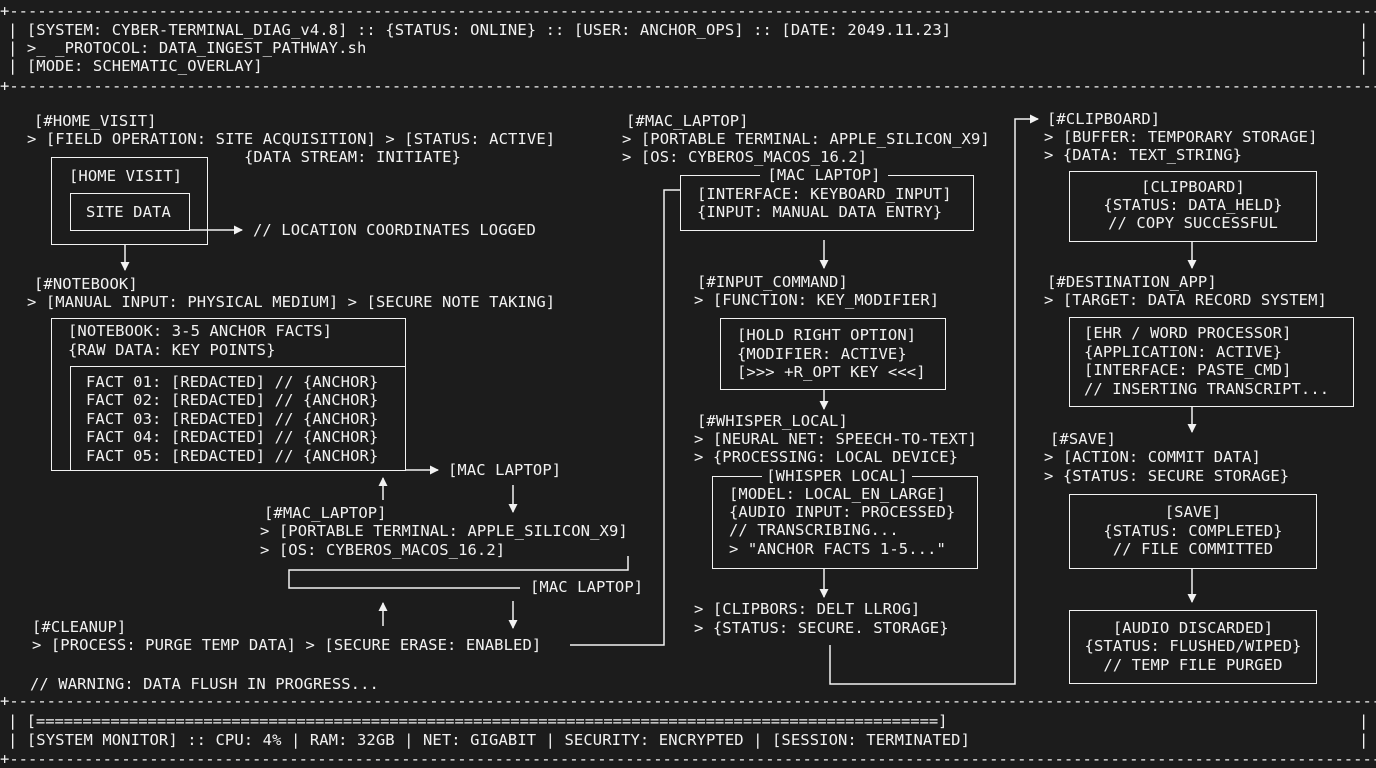 This screenshot has width=1376, height=768. Describe the element at coordinates (745, 157) in the screenshot. I see `mac-laptop-meta-2: > [OS: CYBEROS_MACOS_16.2]` at that location.